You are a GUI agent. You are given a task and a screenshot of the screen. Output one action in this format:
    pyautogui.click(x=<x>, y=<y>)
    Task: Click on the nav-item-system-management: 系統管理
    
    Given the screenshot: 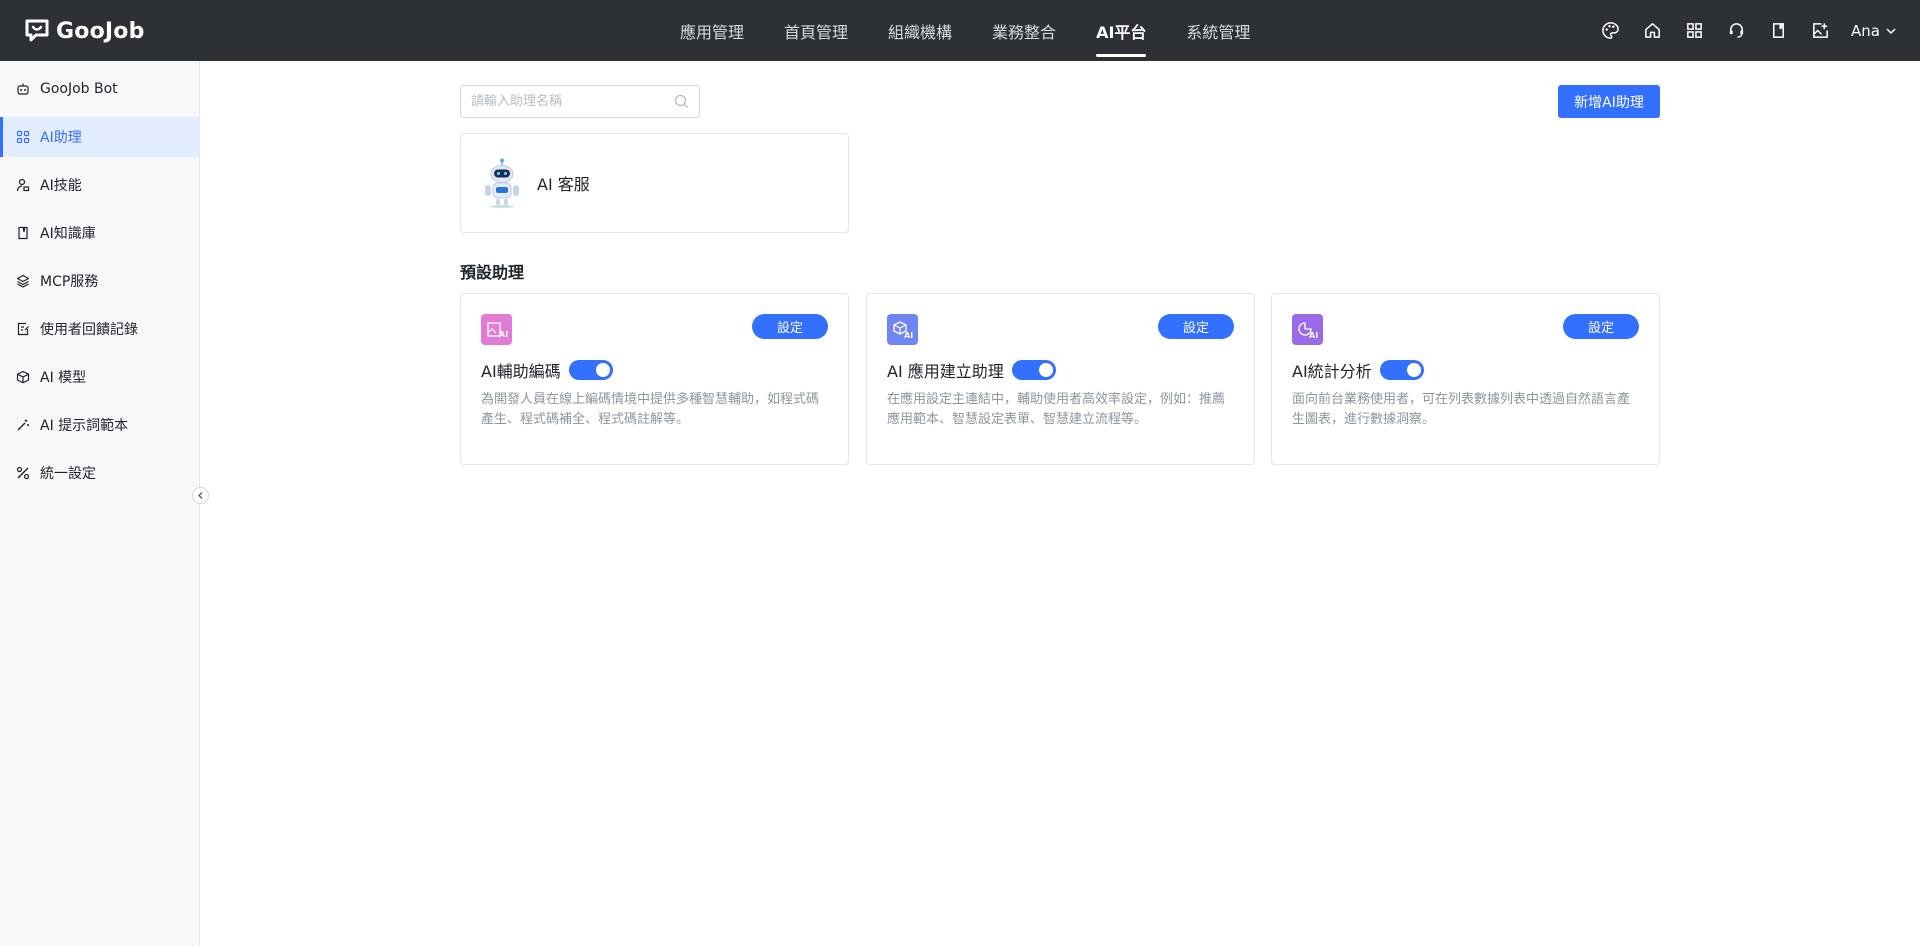 What is the action you would take?
    pyautogui.click(x=1218, y=30)
    